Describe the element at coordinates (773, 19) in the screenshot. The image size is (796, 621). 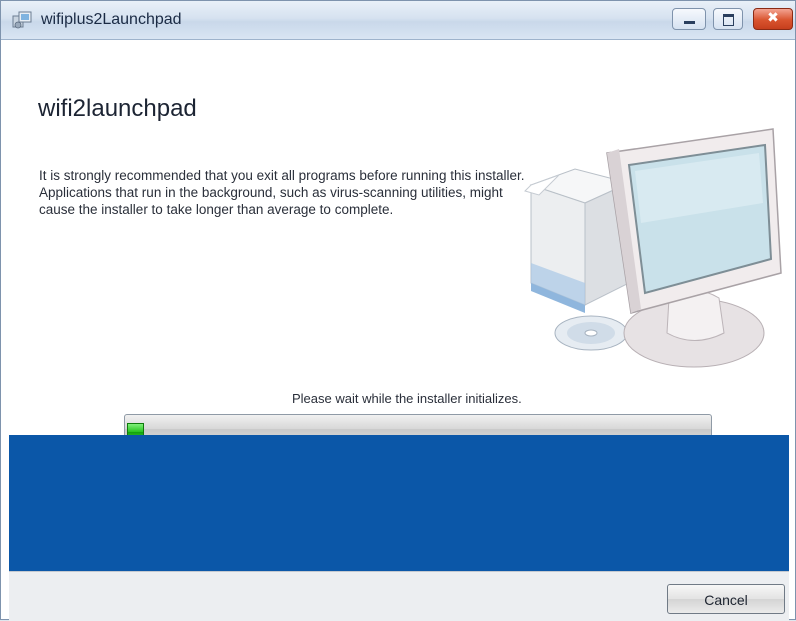
I see `close-button` at that location.